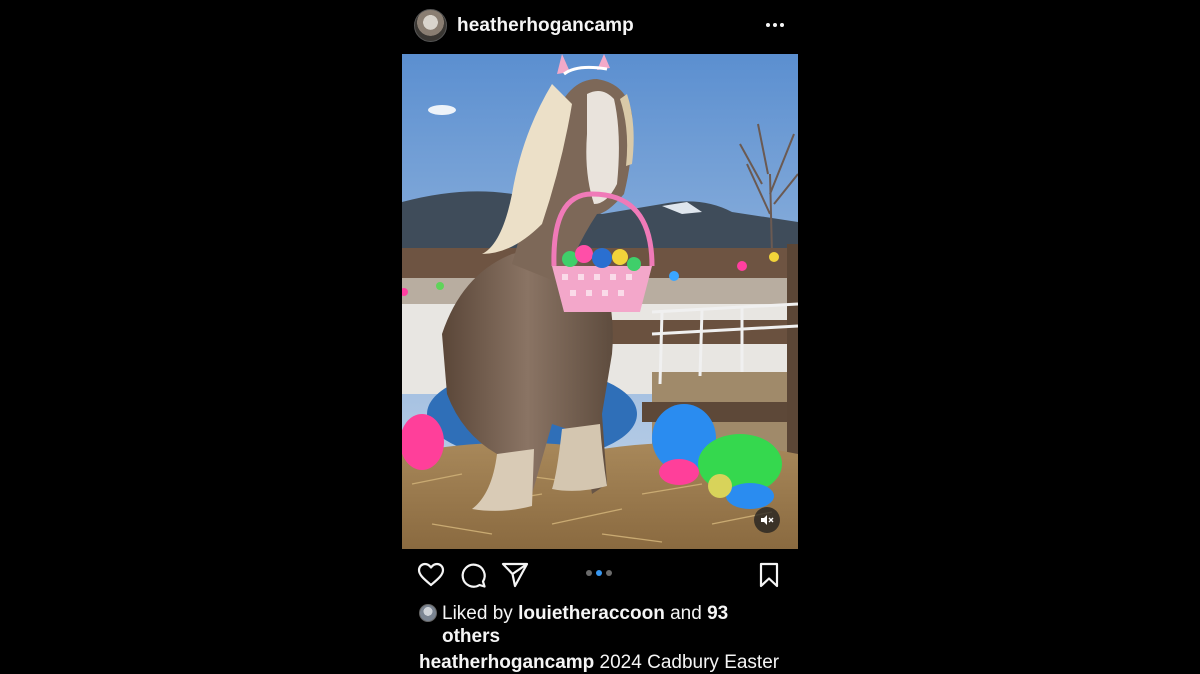  Describe the element at coordinates (428, 613) in the screenshot. I see `liker-avatar` at that location.